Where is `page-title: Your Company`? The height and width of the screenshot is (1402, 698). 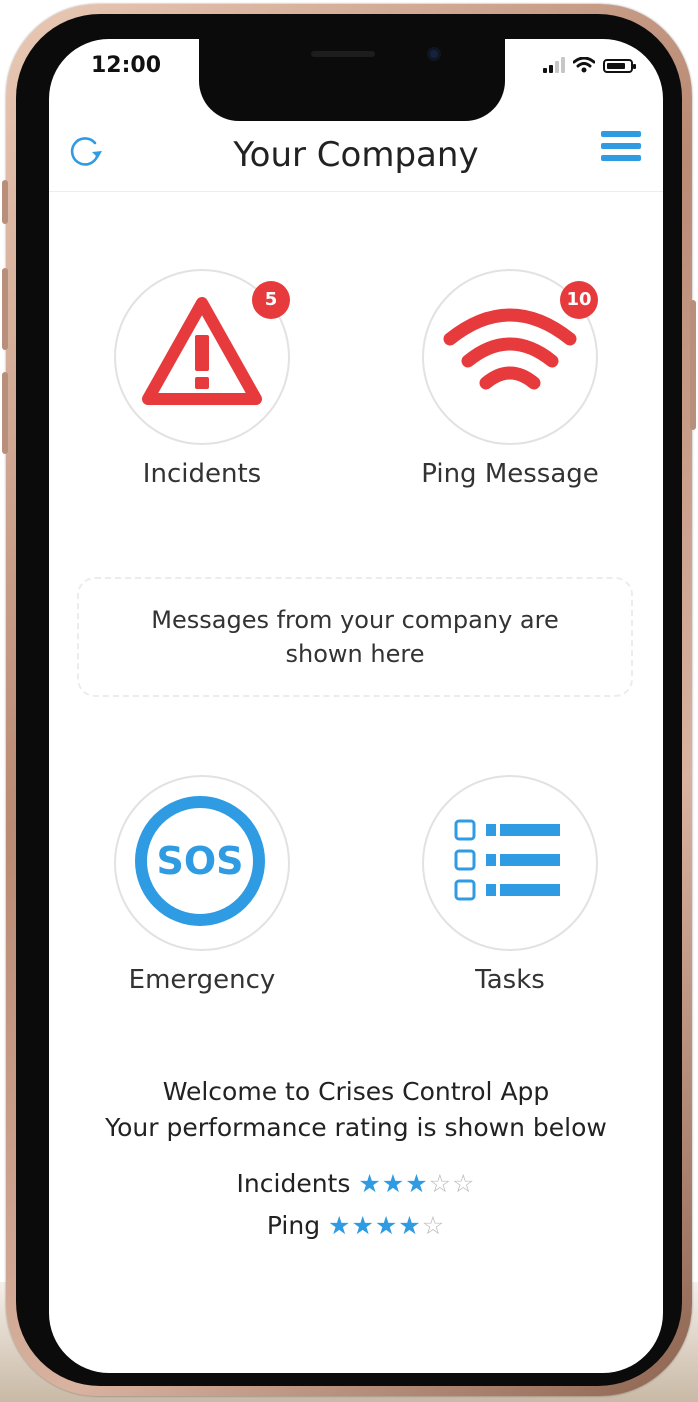 page-title: Your Company is located at coordinates (356, 155).